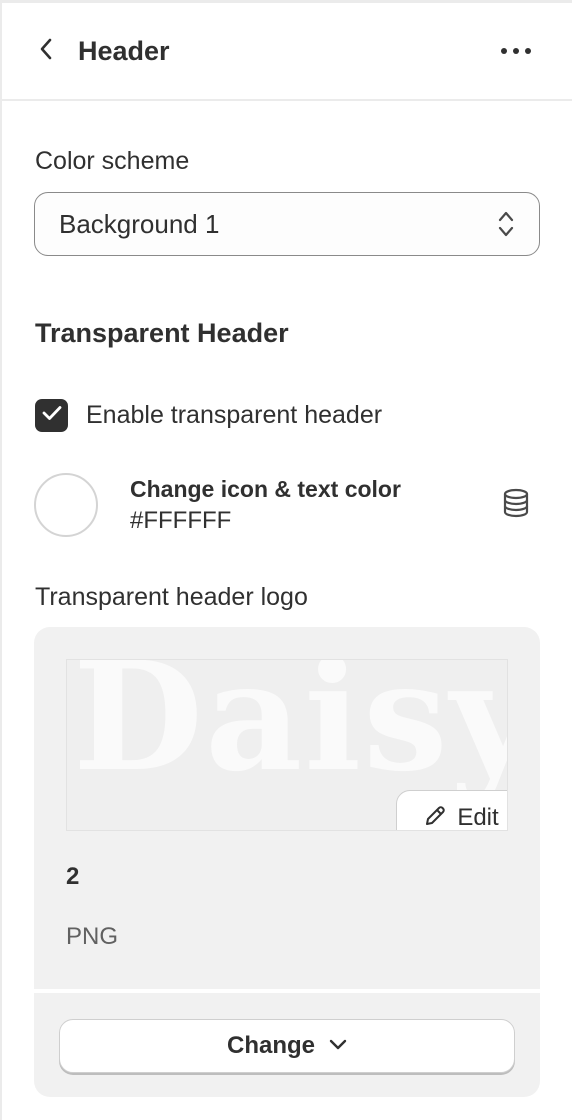 This screenshot has height=1120, width=572. I want to click on connect-dynamic-source-button, so click(516, 505).